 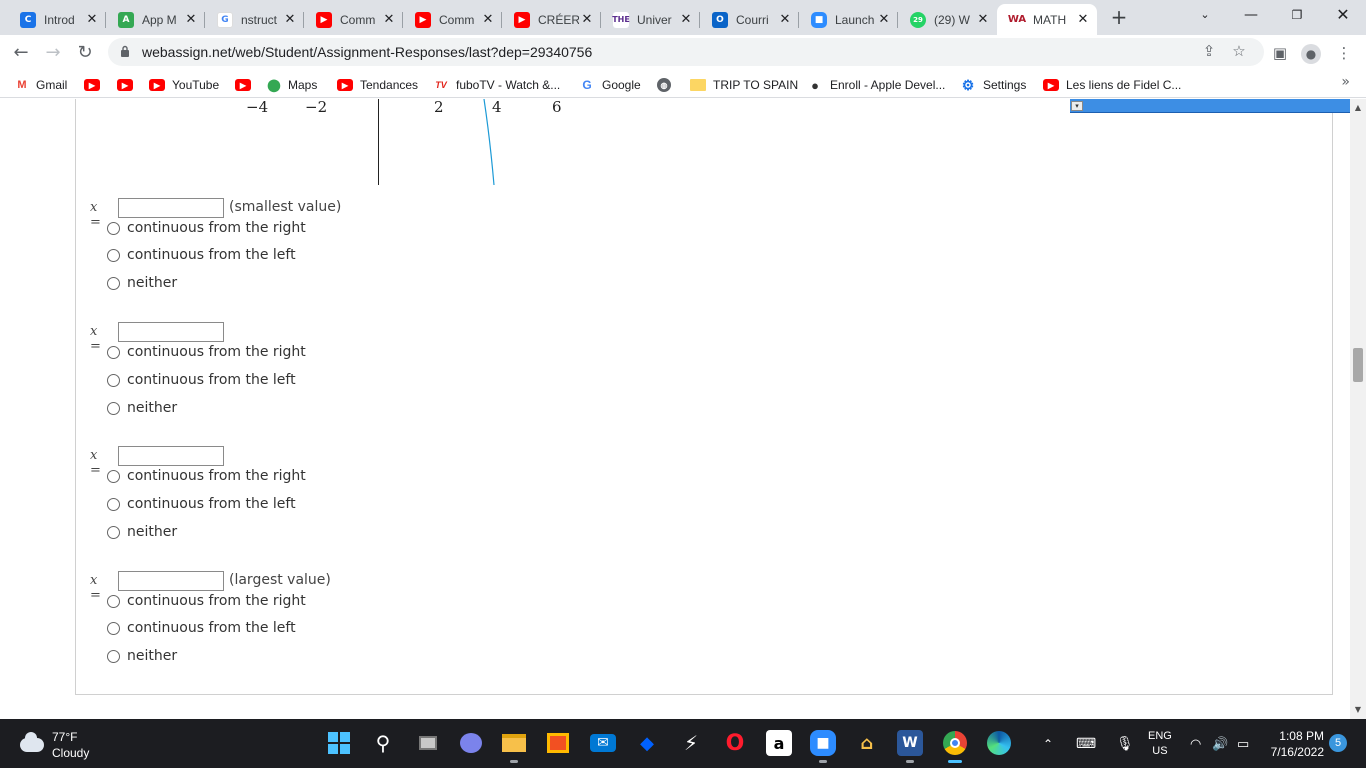 I want to click on browser-tab: ■ Launch ✕, so click(x=848, y=19).